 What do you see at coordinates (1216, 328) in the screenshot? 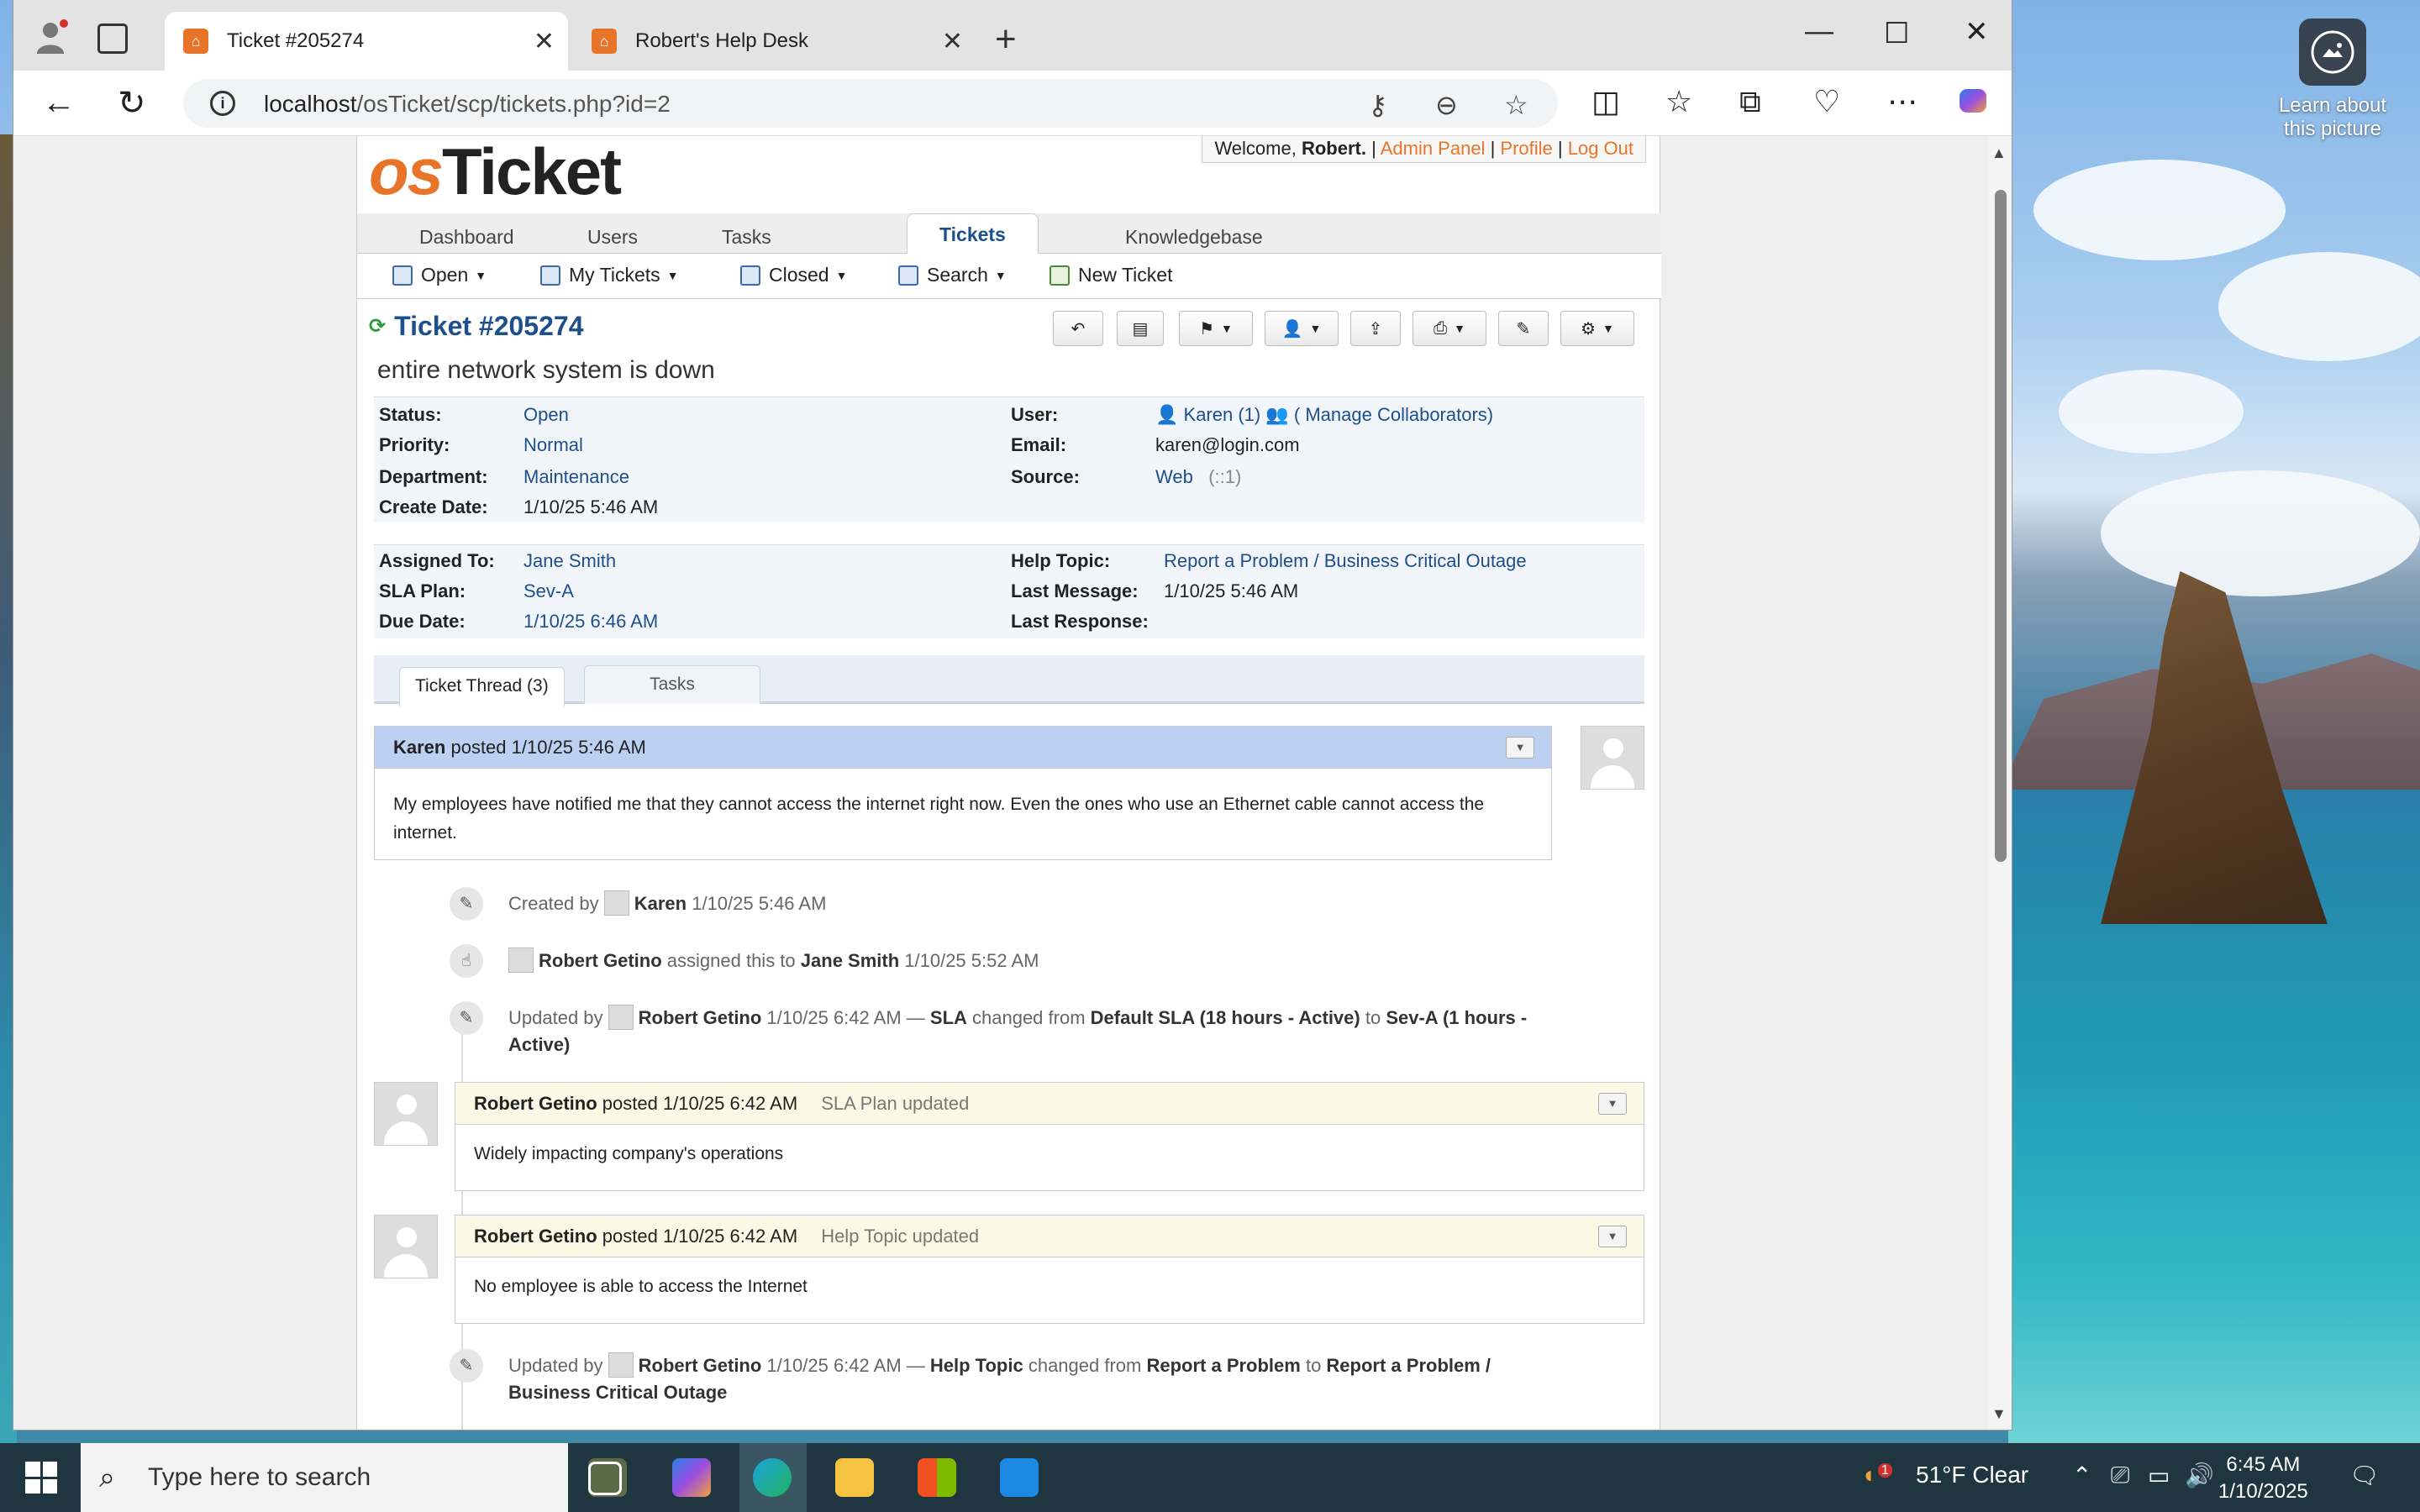
I see `flag-menu-button: ⚑ ▼` at bounding box center [1216, 328].